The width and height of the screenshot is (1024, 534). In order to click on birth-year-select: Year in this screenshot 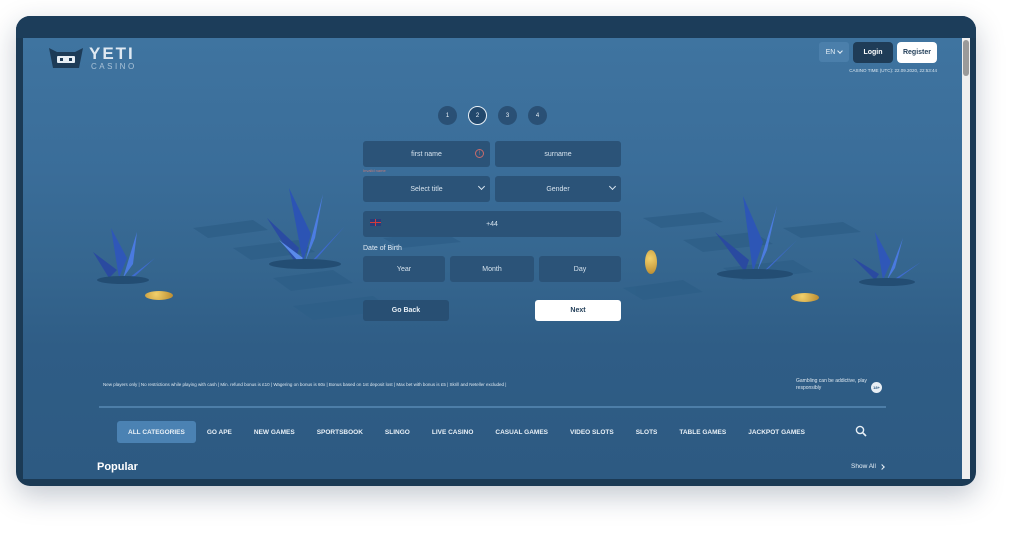, I will do `click(404, 269)`.